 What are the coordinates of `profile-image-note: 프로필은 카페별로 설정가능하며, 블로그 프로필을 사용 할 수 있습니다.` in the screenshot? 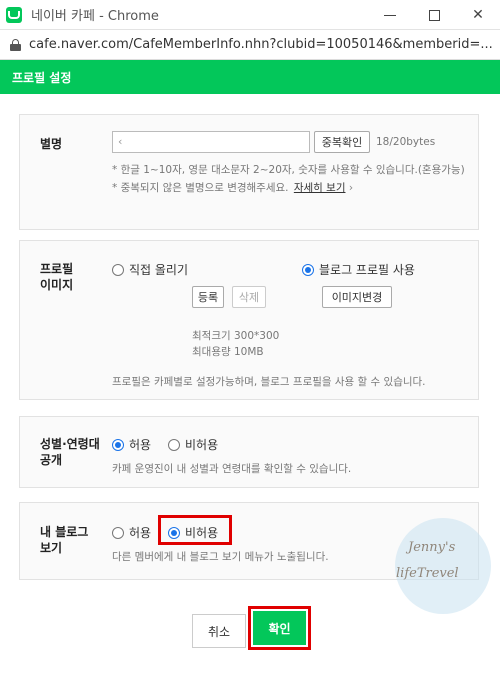 It's located at (269, 382).